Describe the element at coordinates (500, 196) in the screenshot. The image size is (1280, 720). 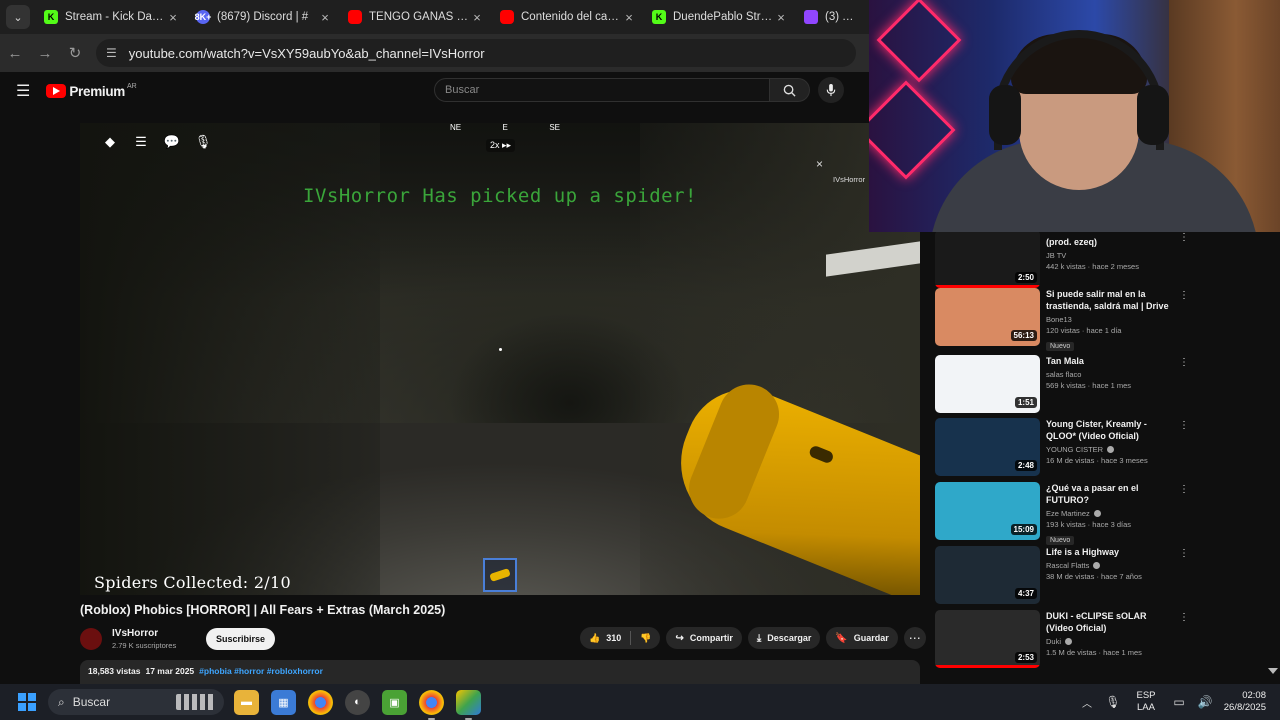
I see `pickup-message: IVsHorror Has picked up a spider!` at that location.